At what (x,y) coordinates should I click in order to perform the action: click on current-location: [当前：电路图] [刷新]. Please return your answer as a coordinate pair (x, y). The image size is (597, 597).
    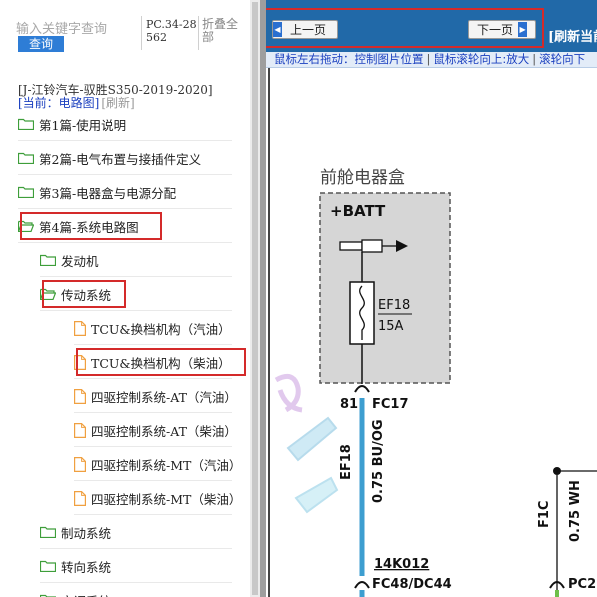
    Looking at the image, I should click on (76, 102).